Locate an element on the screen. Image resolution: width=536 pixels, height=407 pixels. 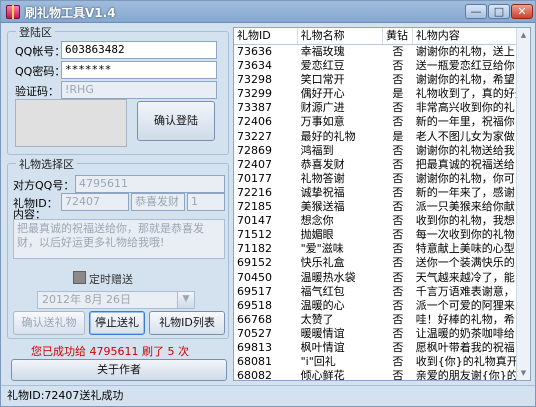
cell-gift-content: 谢谢你的礼物，希望 is located at coordinates (465, 80).